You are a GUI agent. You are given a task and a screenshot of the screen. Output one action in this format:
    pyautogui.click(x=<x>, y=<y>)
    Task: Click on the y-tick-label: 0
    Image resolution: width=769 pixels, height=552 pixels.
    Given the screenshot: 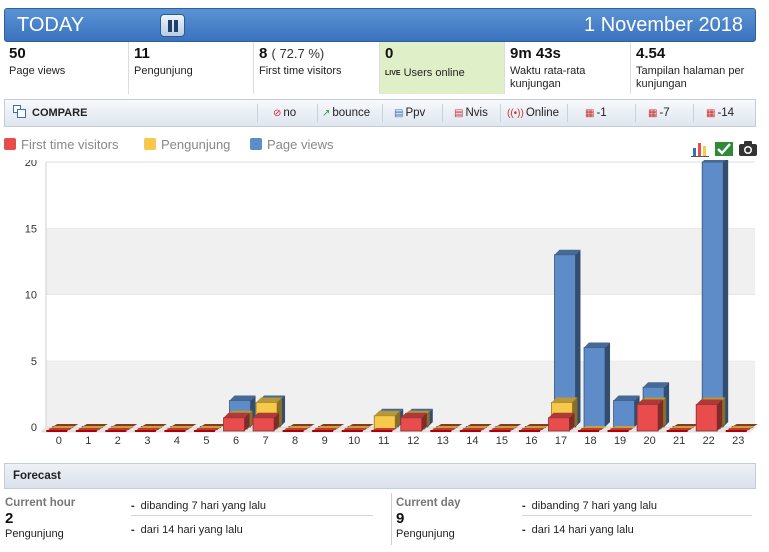 What is the action you would take?
    pyautogui.click(x=34, y=428)
    